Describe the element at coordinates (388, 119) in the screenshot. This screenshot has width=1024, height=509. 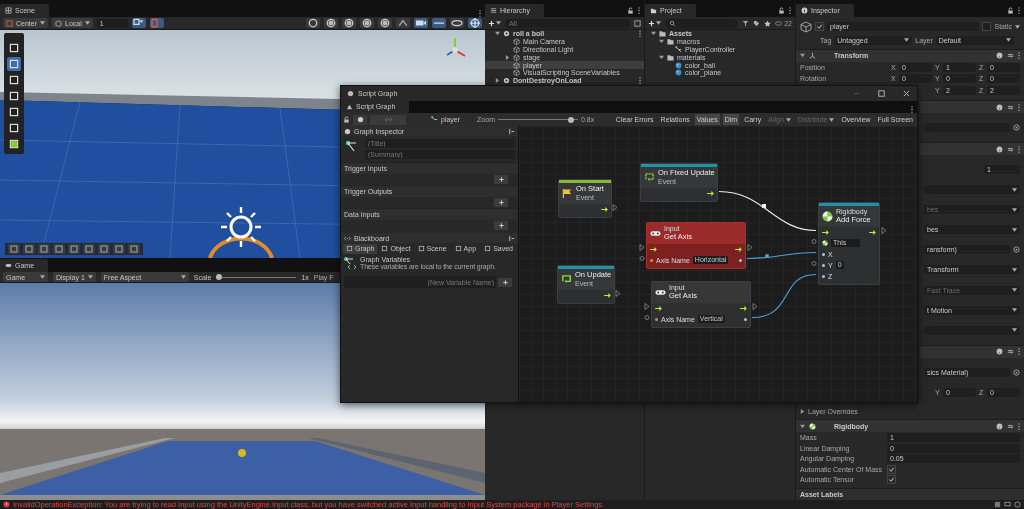
I see `blackboard-toggle` at that location.